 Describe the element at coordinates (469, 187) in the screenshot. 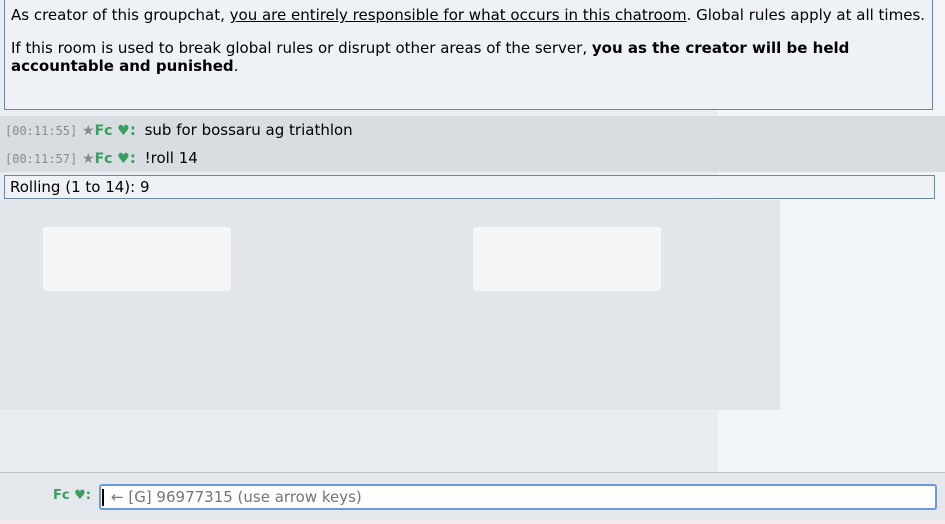

I see `roll-result: Rolling (1 to 14): 9` at that location.